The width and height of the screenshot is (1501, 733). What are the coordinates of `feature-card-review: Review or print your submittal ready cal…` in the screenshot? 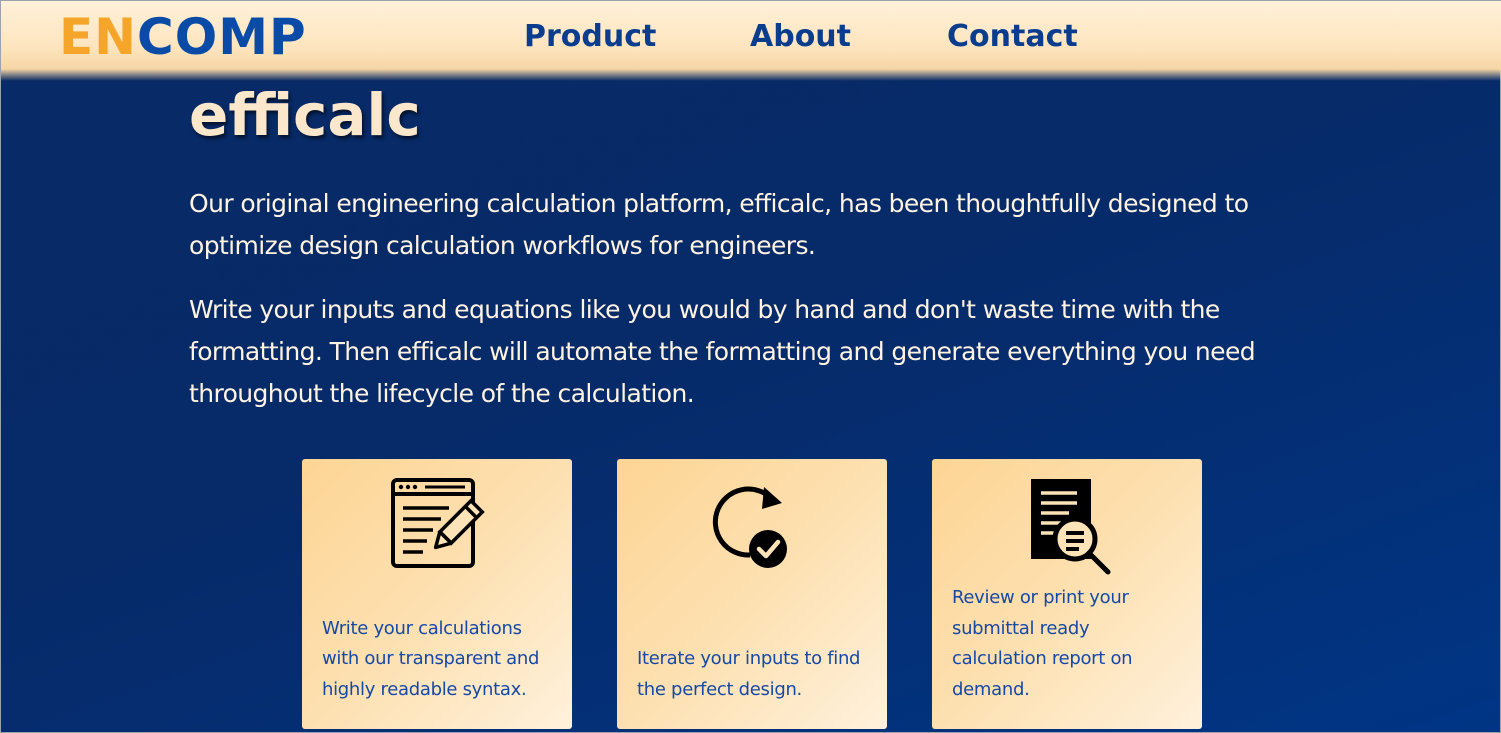 It's located at (1067, 594).